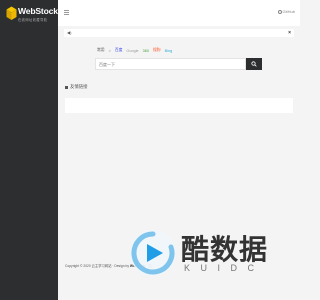  What do you see at coordinates (119, 50) in the screenshot?
I see `tab-baidu: 百度` at bounding box center [119, 50].